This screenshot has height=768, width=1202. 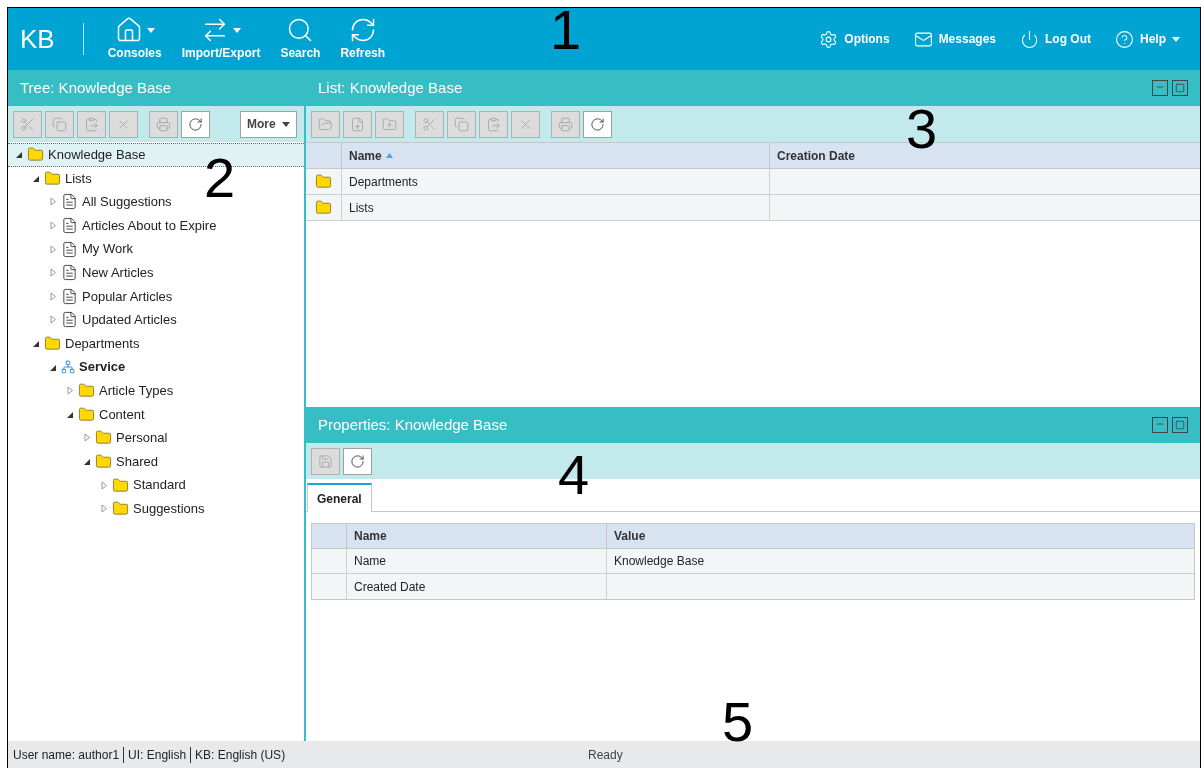 I want to click on tree-item: Articles About to Expire, so click(x=133, y=225).